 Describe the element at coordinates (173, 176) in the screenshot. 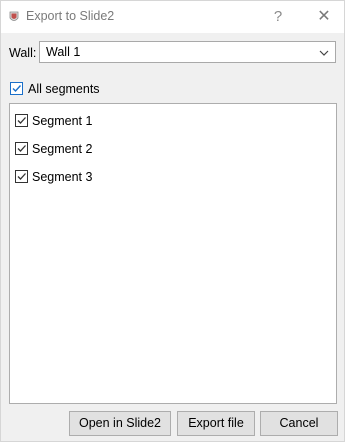

I see `list-item: Segment 3` at that location.